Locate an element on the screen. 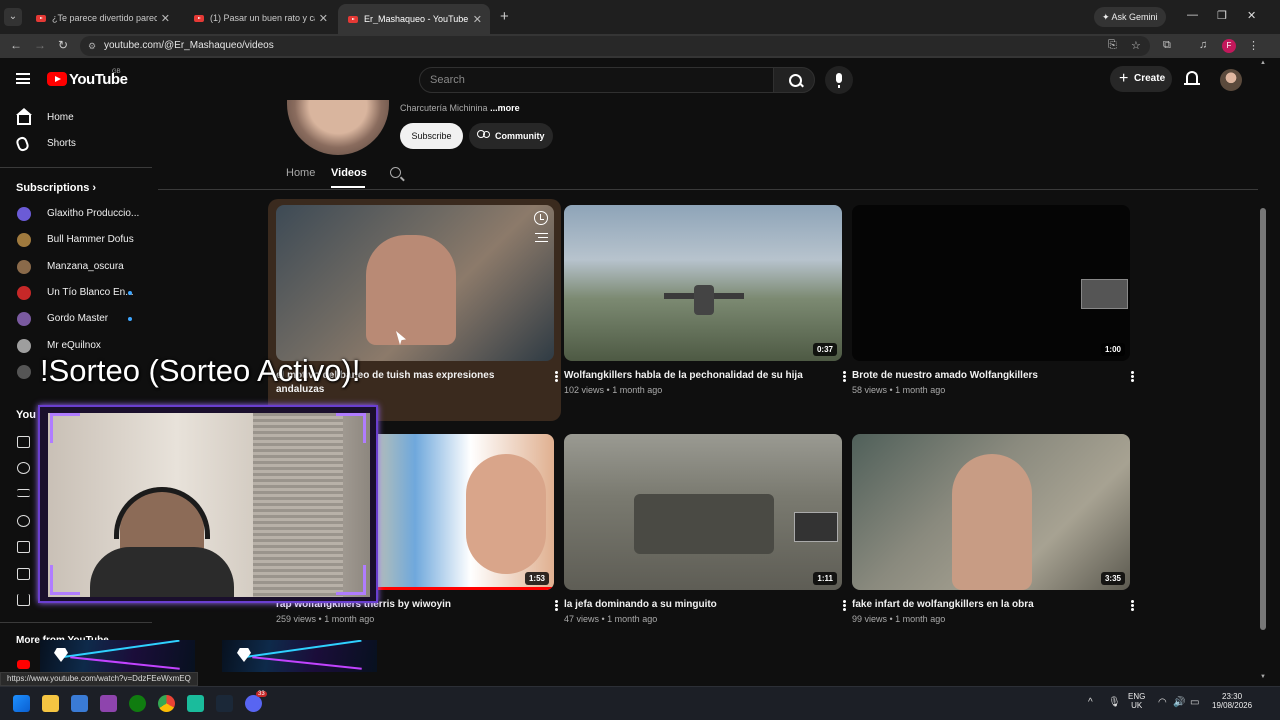 This screenshot has width=1280, height=720. frame-corner is located at coordinates (65, 580).